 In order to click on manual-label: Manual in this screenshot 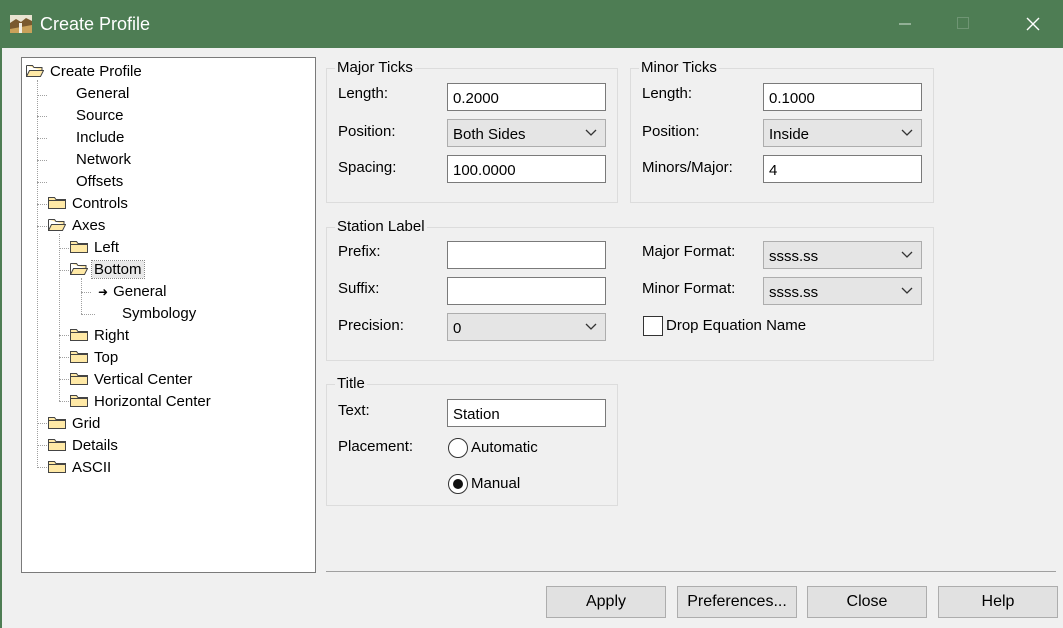, I will do `click(495, 484)`.